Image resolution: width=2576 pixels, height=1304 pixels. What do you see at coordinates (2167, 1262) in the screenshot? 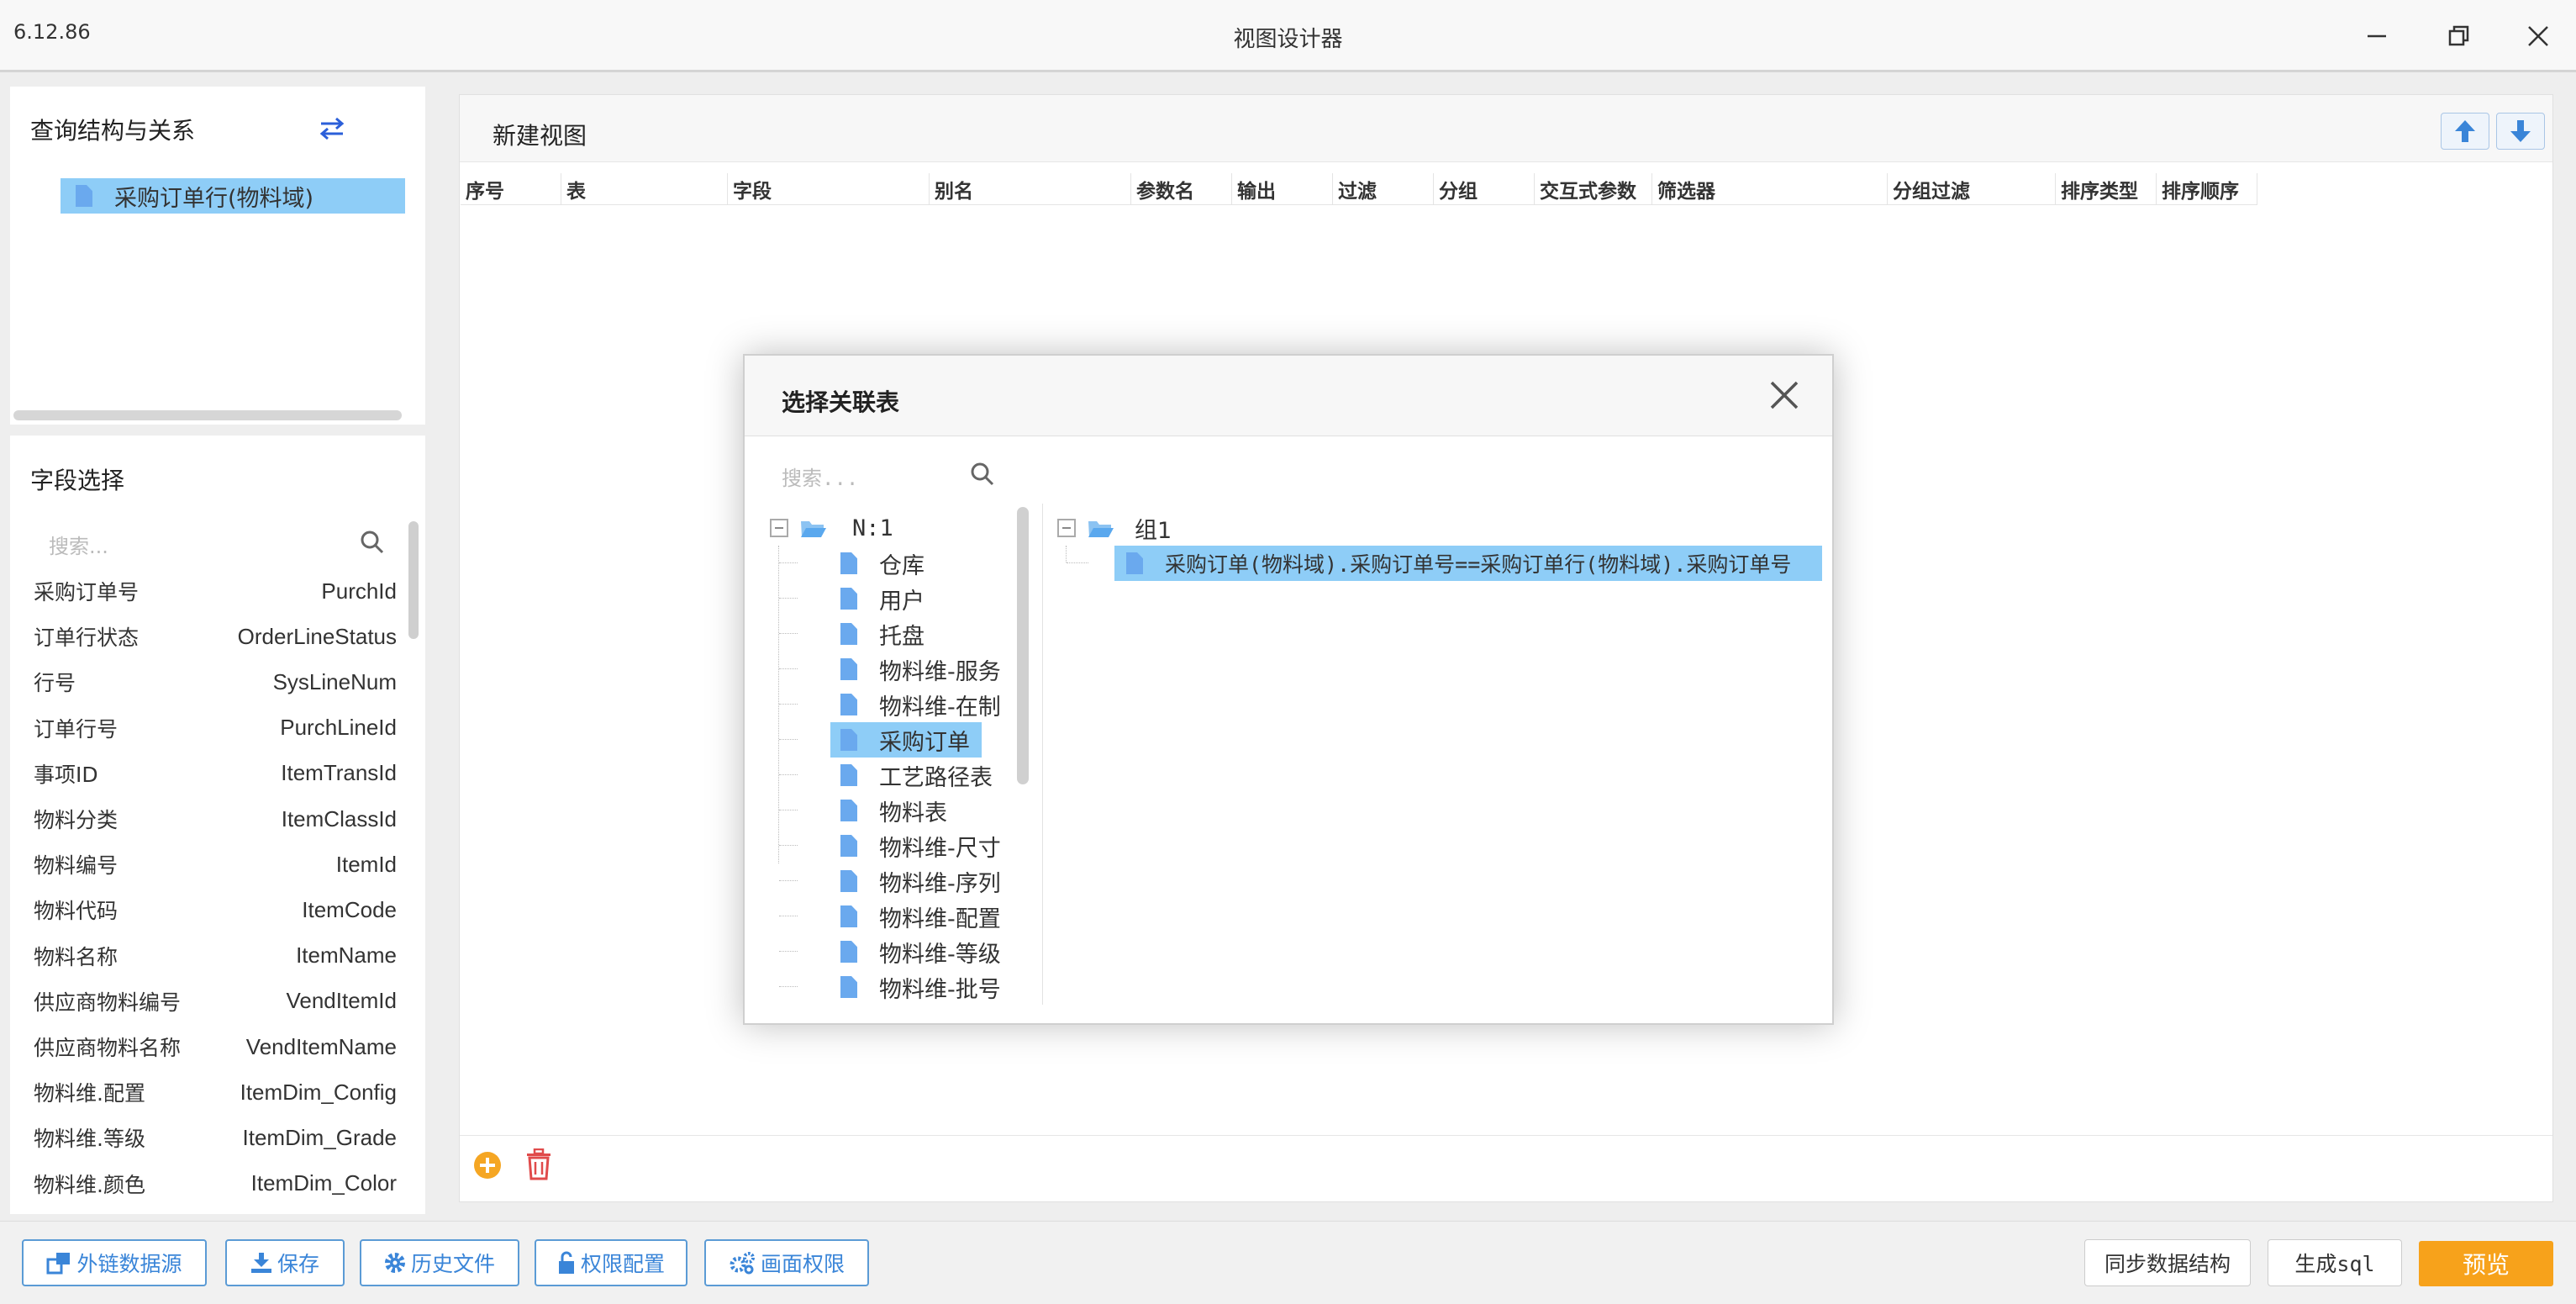
I see `sync-structure-button: 同步数据结构` at bounding box center [2167, 1262].